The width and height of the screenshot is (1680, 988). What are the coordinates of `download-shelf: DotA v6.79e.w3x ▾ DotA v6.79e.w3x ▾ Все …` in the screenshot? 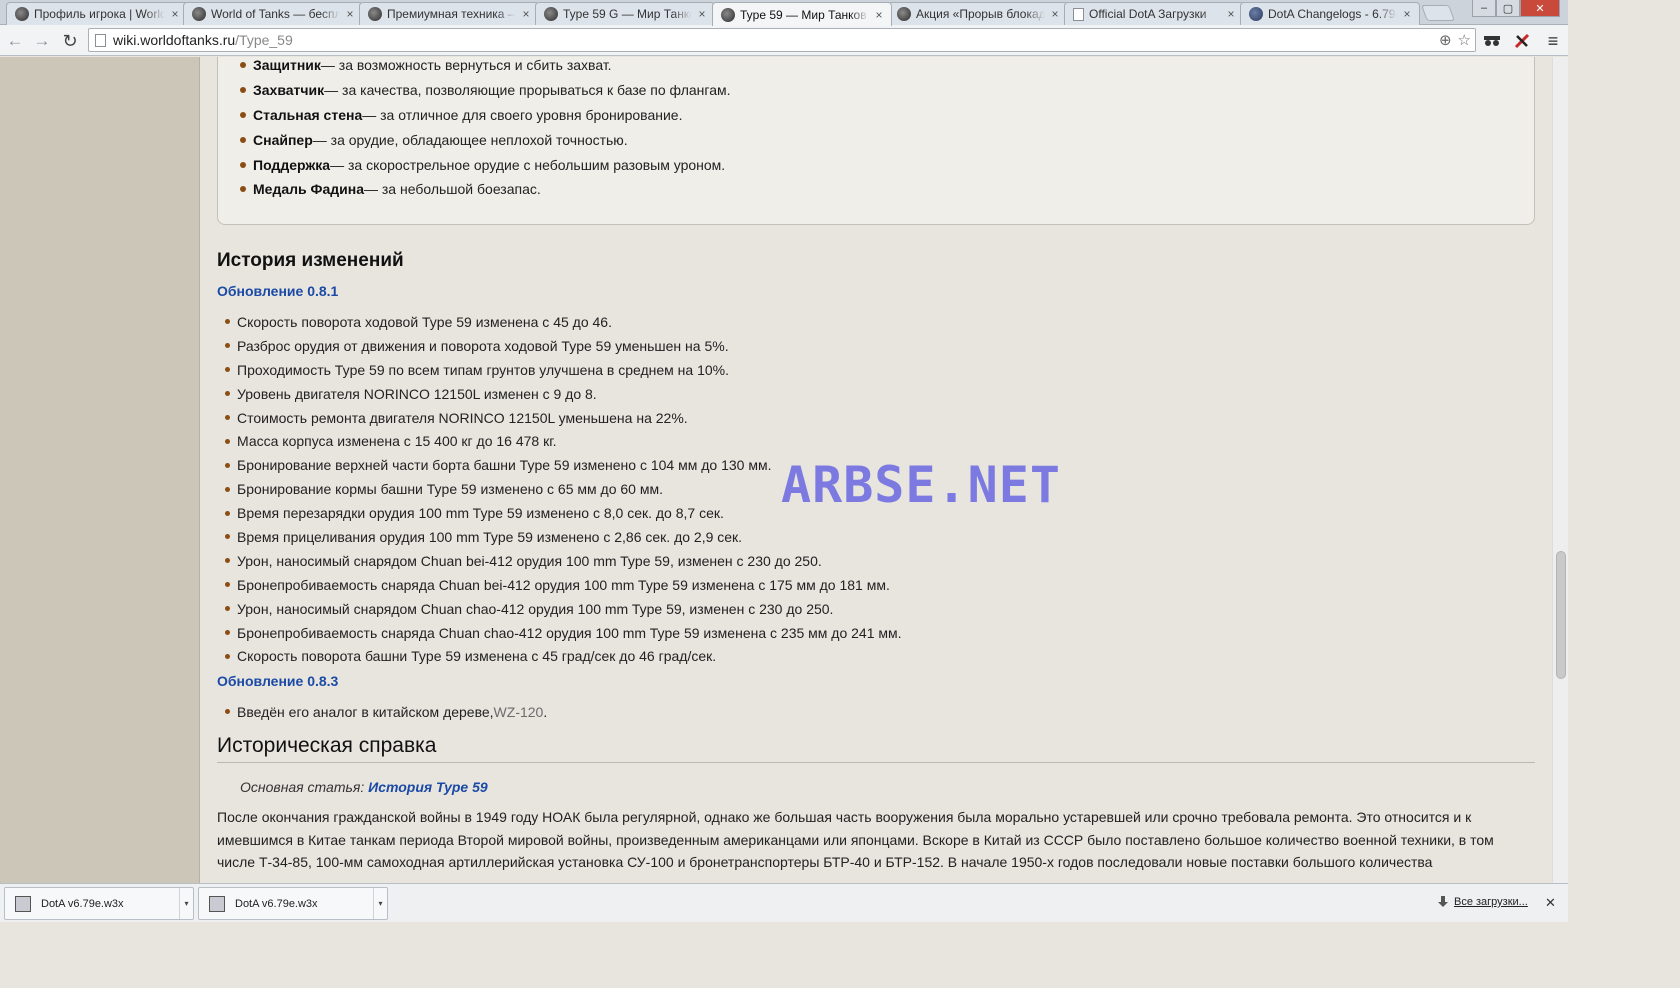 It's located at (784, 902).